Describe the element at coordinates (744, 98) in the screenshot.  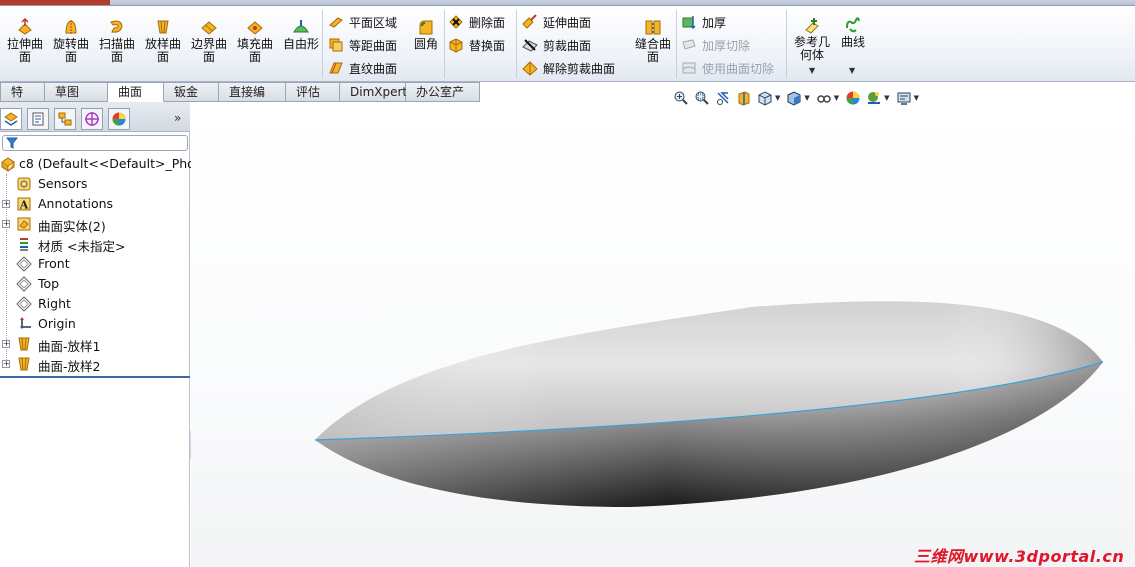
I see `section-view-icon` at that location.